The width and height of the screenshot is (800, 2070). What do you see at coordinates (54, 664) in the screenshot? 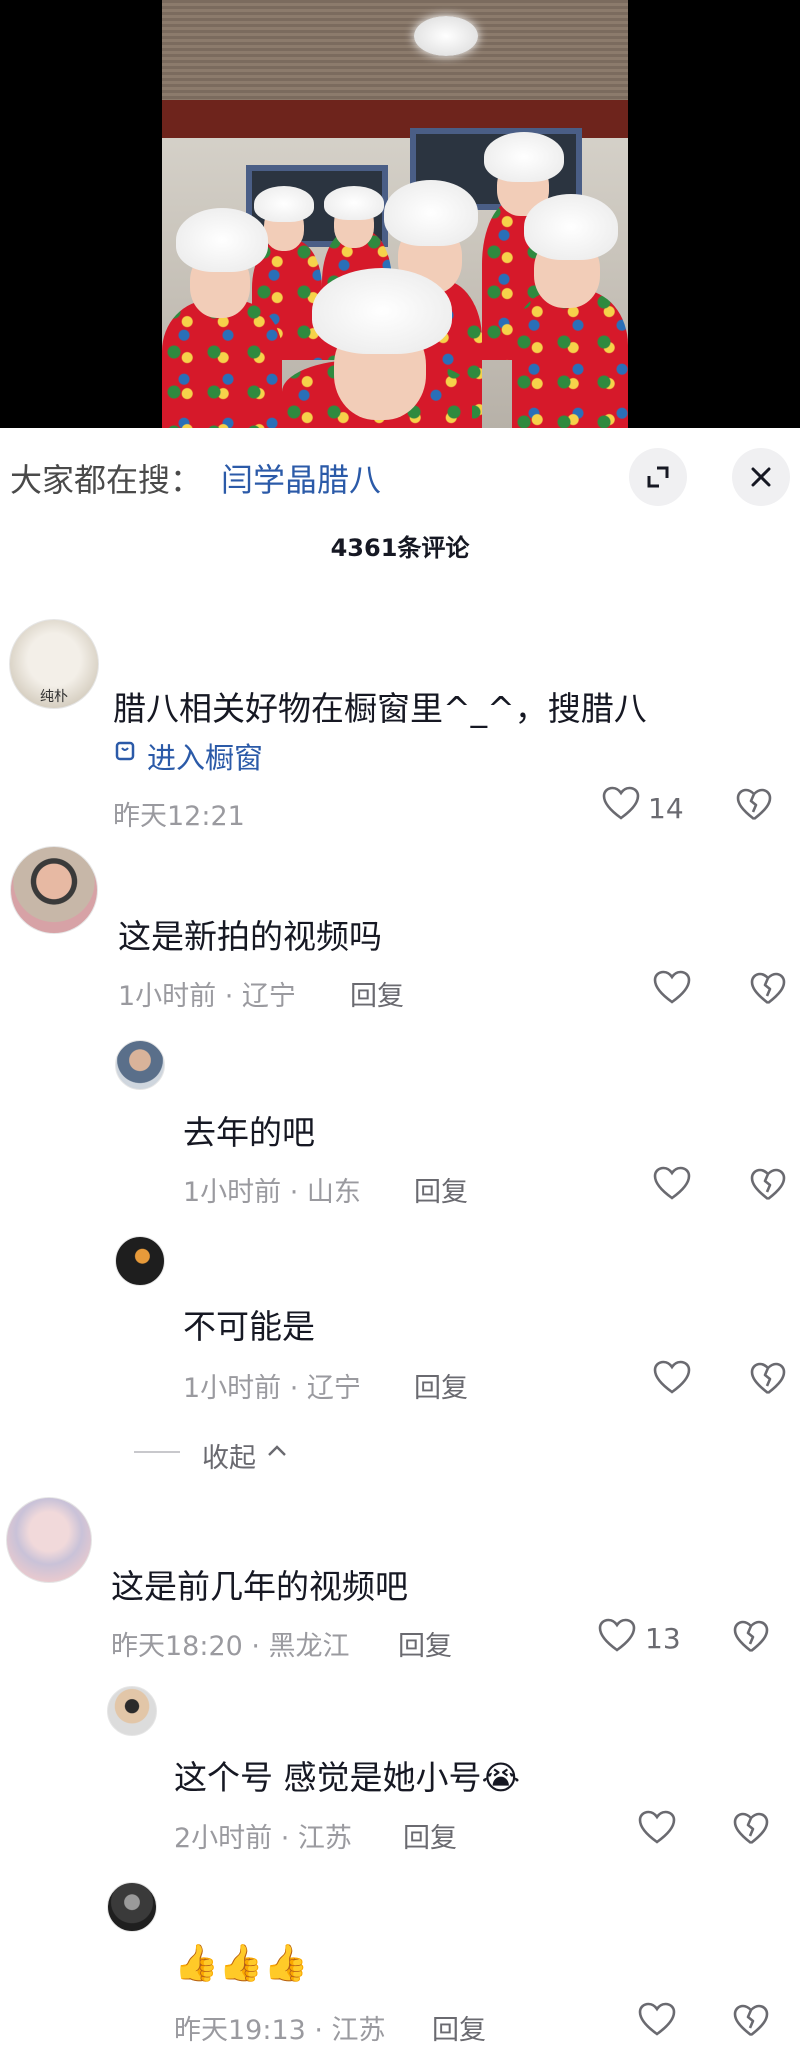
I see `avatar: 纯朴` at bounding box center [54, 664].